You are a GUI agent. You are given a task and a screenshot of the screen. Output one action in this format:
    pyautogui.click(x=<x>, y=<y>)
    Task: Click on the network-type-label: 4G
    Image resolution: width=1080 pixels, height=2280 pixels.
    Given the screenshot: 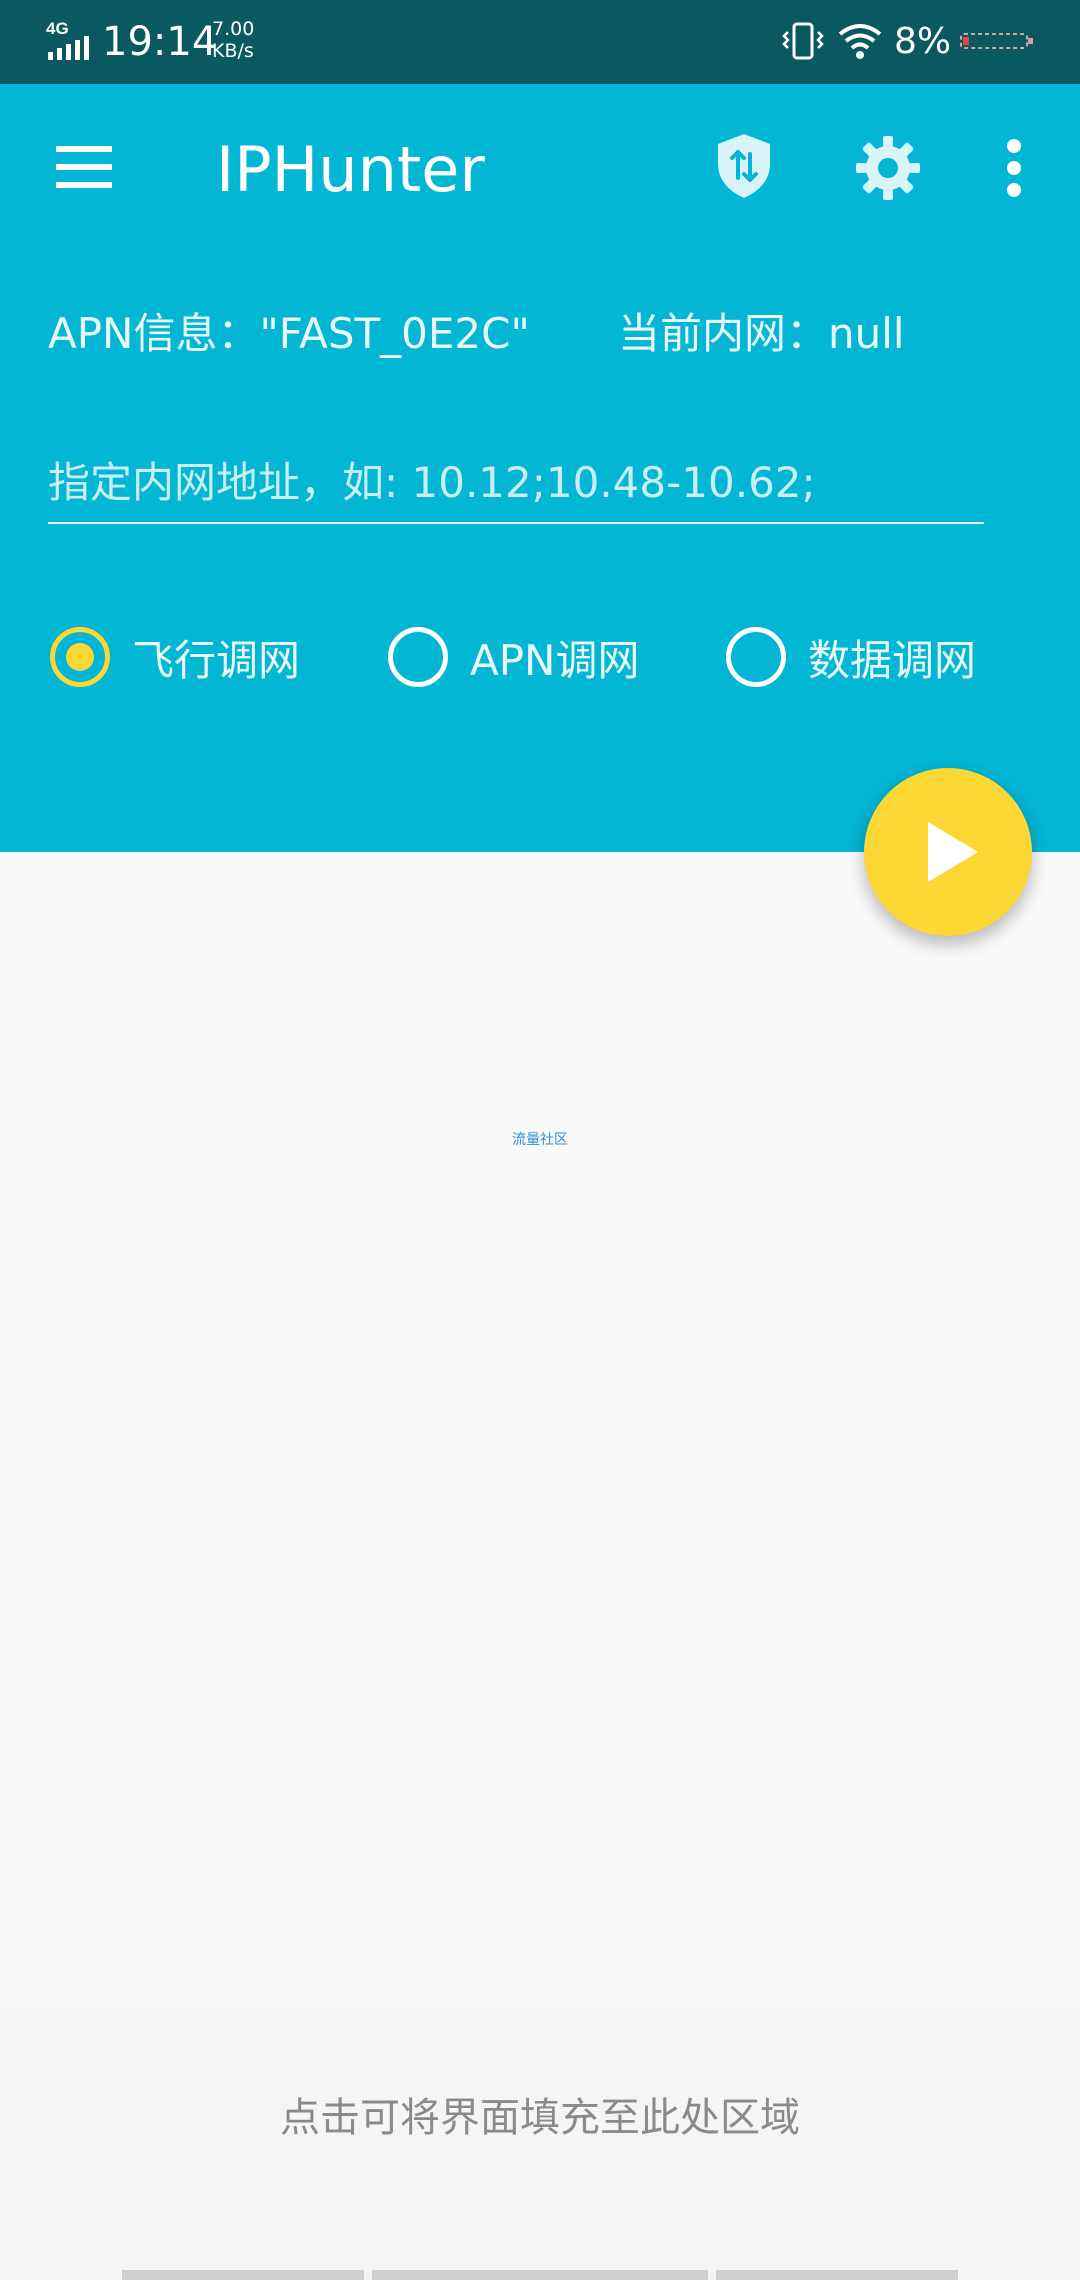 What is the action you would take?
    pyautogui.click(x=57, y=28)
    